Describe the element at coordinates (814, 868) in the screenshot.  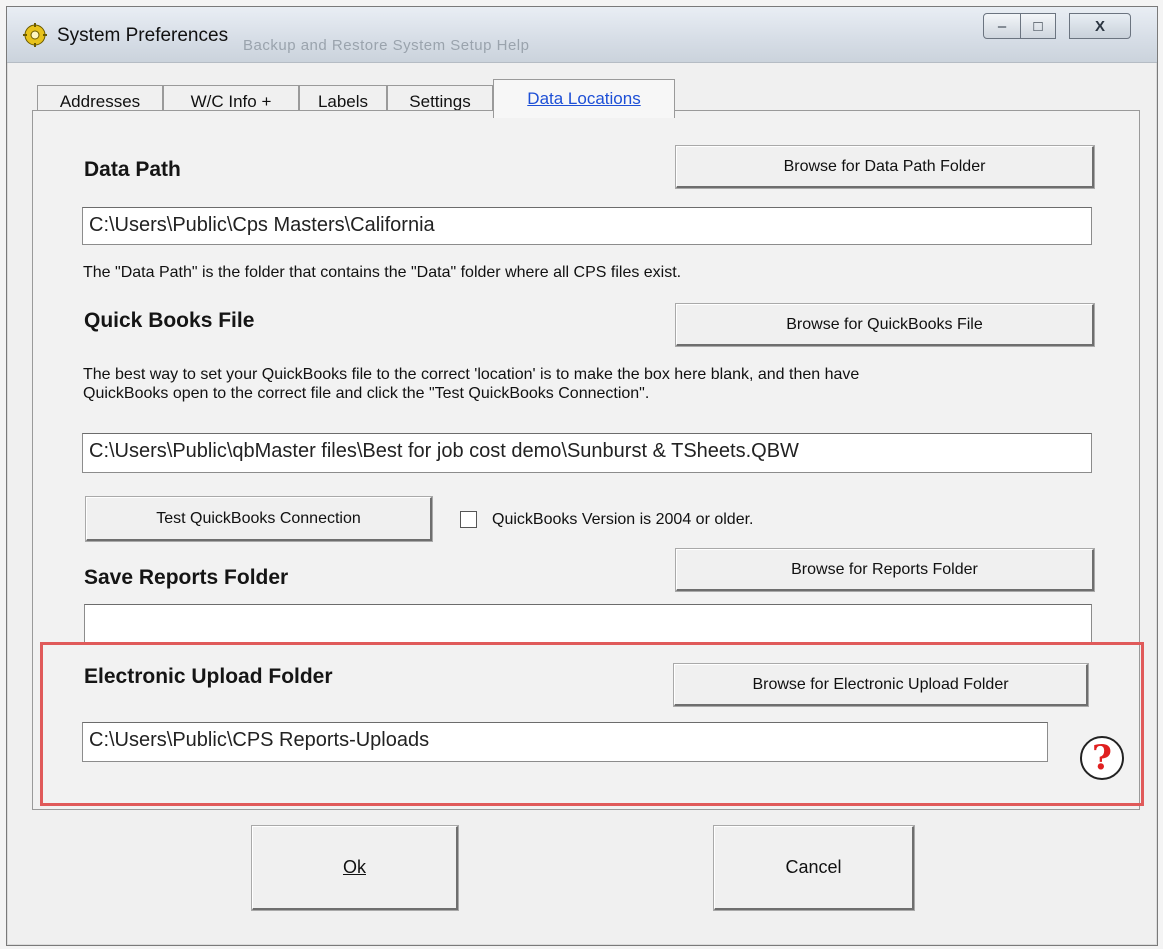
I see `cancel-button: Cancel` at that location.